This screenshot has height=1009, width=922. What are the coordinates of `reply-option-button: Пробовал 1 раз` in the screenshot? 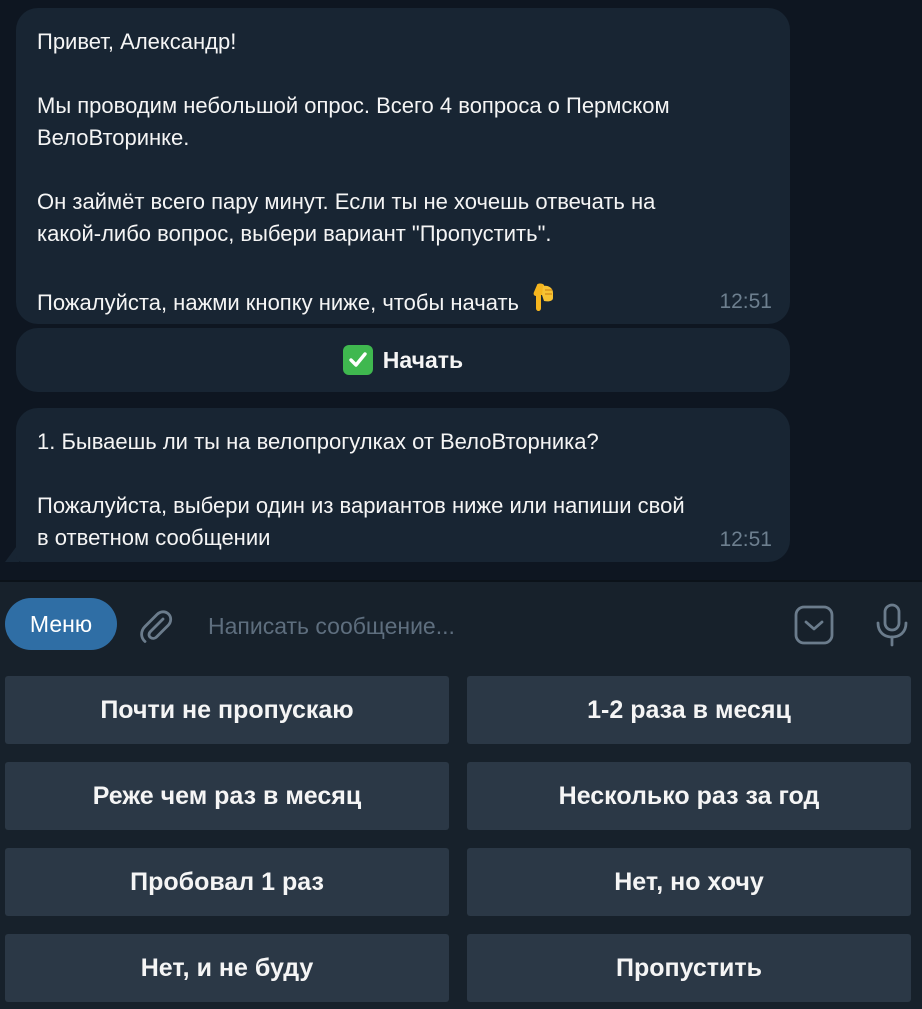 It's located at (227, 882).